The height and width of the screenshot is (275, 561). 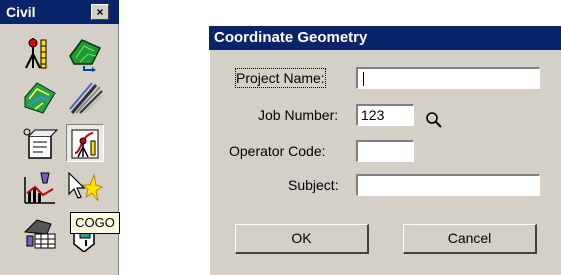 I want to click on dialog-title-bar: Coordinate Geometry, so click(x=385, y=38).